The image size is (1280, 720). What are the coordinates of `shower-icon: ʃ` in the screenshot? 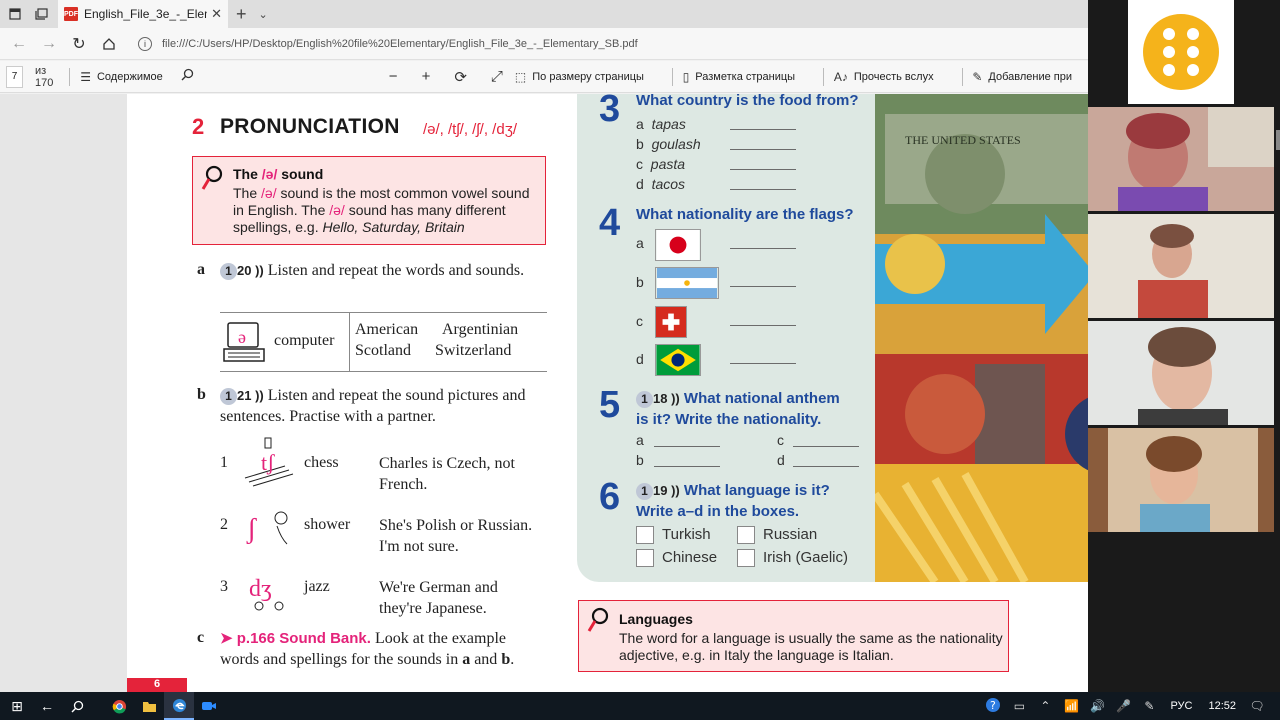 It's located at (267, 528).